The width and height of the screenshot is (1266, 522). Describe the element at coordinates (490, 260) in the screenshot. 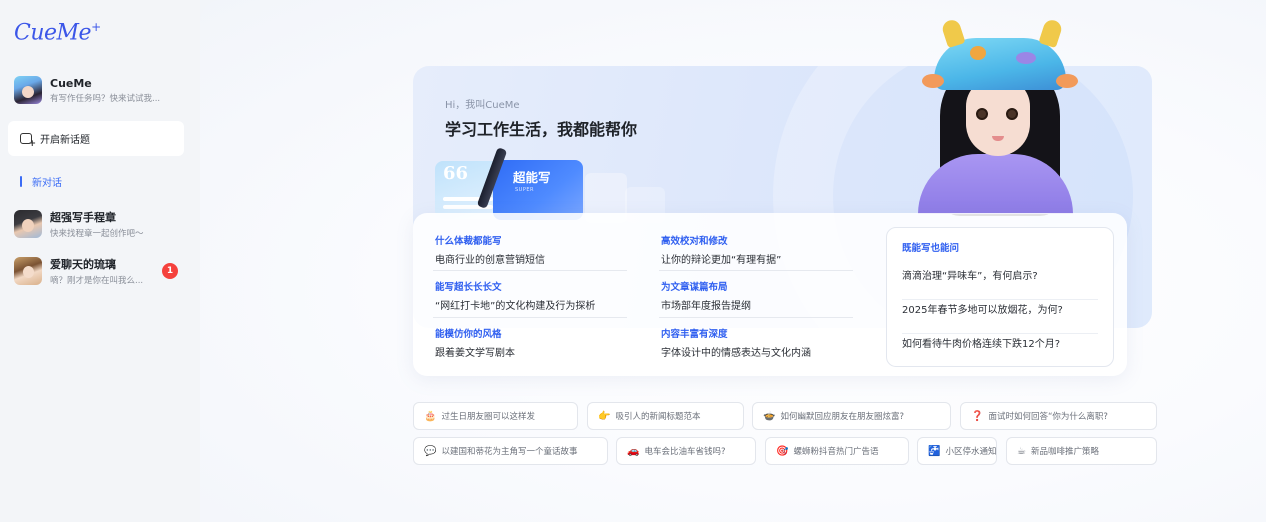

I see `feature-desc: 电商行业的创意营销短信` at that location.